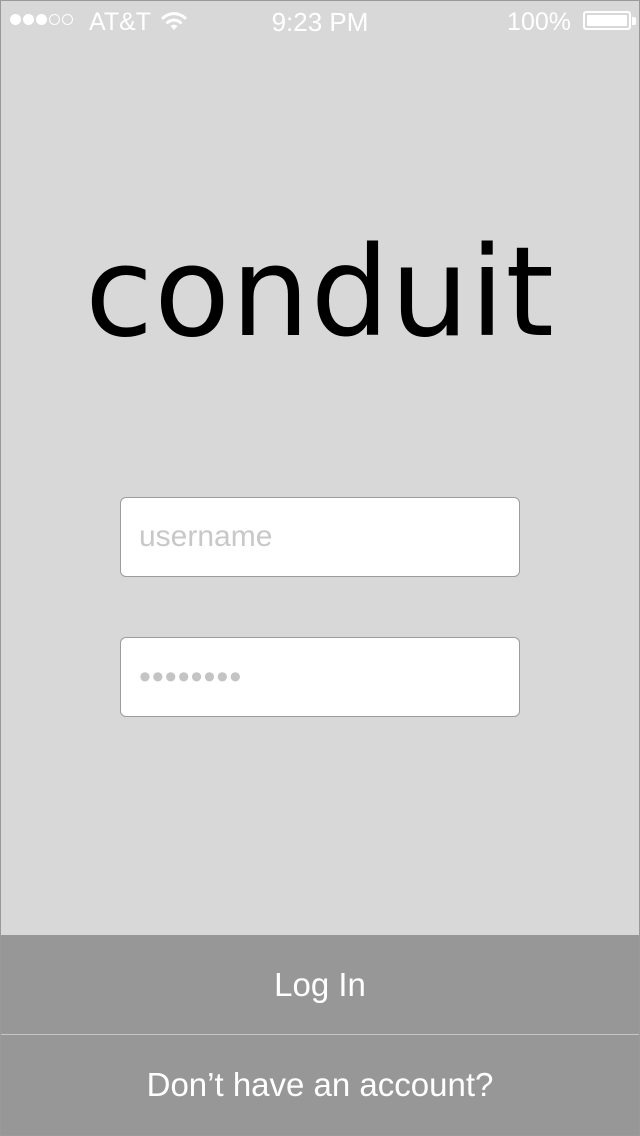  Describe the element at coordinates (320, 1085) in the screenshot. I see `signup-link-button: Don’t have an account?` at that location.